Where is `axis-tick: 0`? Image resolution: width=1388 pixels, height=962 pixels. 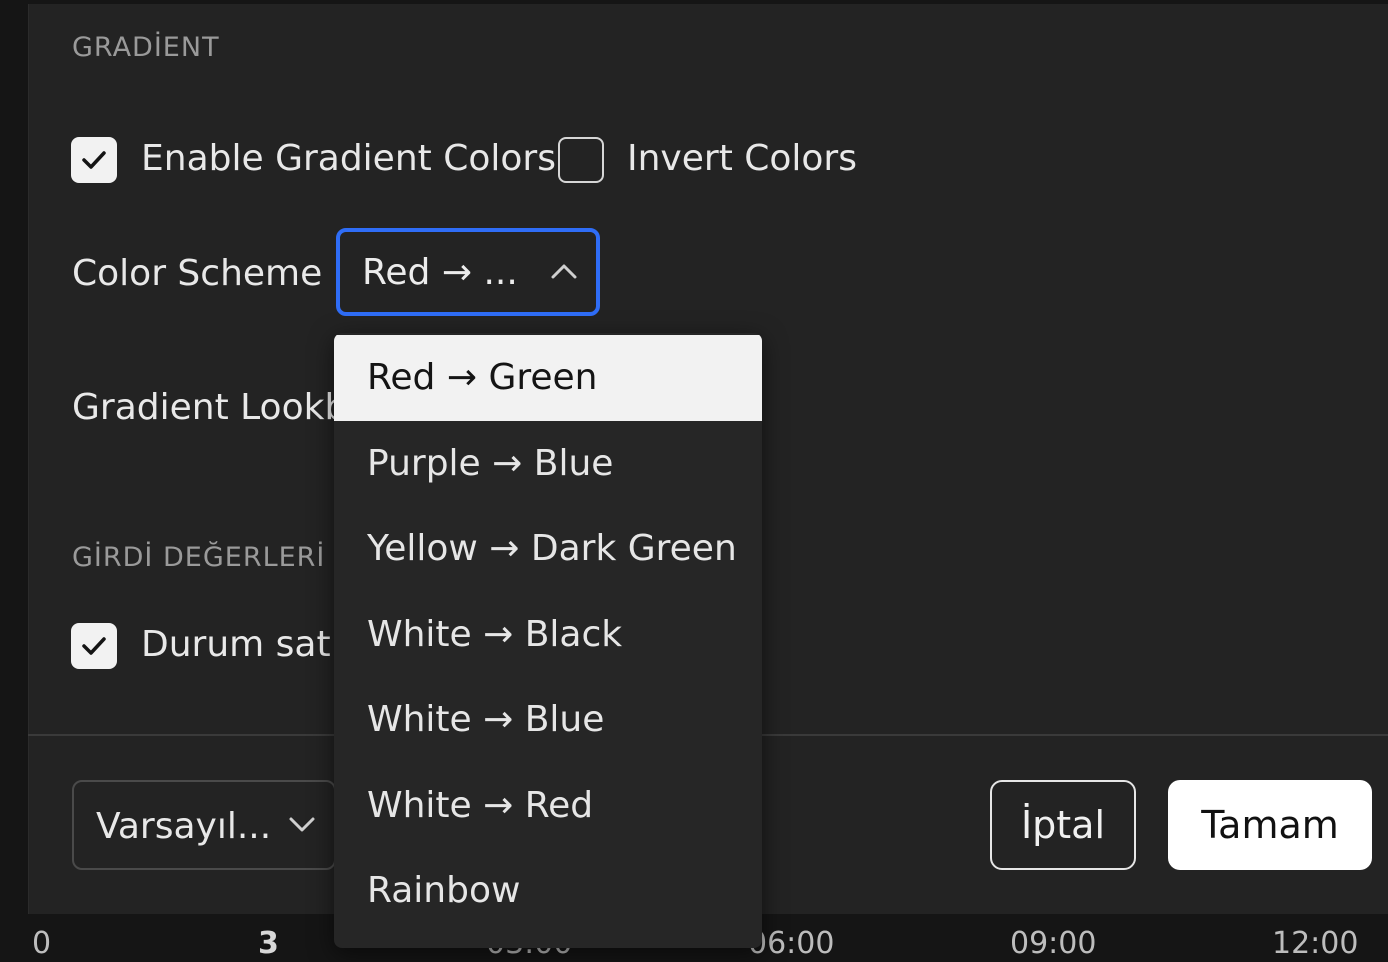 axis-tick: 0 is located at coordinates (42, 943).